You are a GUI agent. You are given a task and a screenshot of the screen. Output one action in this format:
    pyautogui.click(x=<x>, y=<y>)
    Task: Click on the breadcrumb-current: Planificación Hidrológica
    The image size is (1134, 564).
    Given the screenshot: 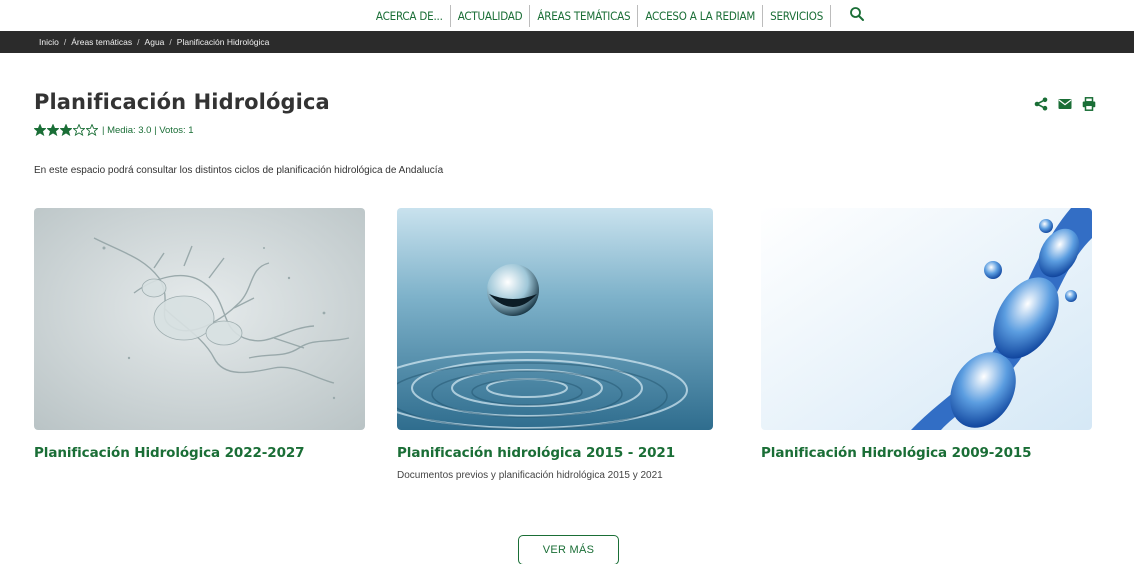 What is the action you would take?
    pyautogui.click(x=223, y=42)
    